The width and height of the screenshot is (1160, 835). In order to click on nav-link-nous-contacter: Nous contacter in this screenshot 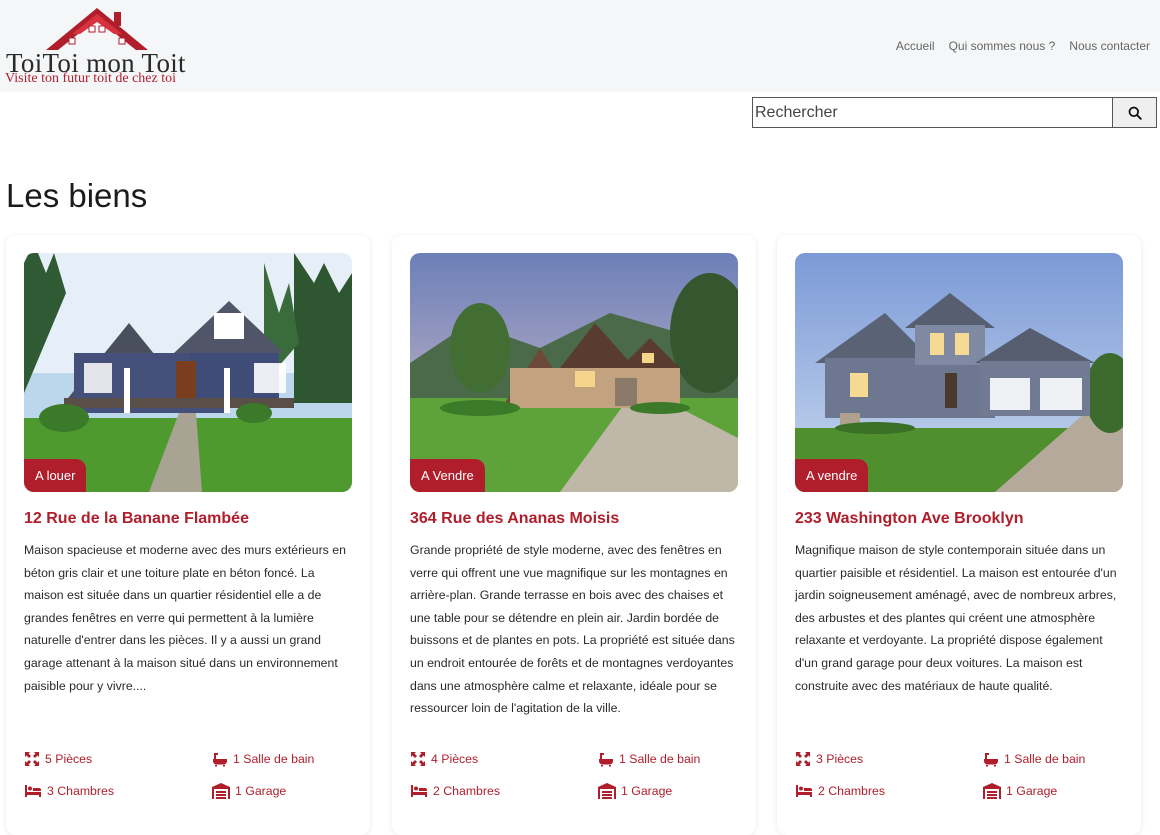, I will do `click(1109, 46)`.